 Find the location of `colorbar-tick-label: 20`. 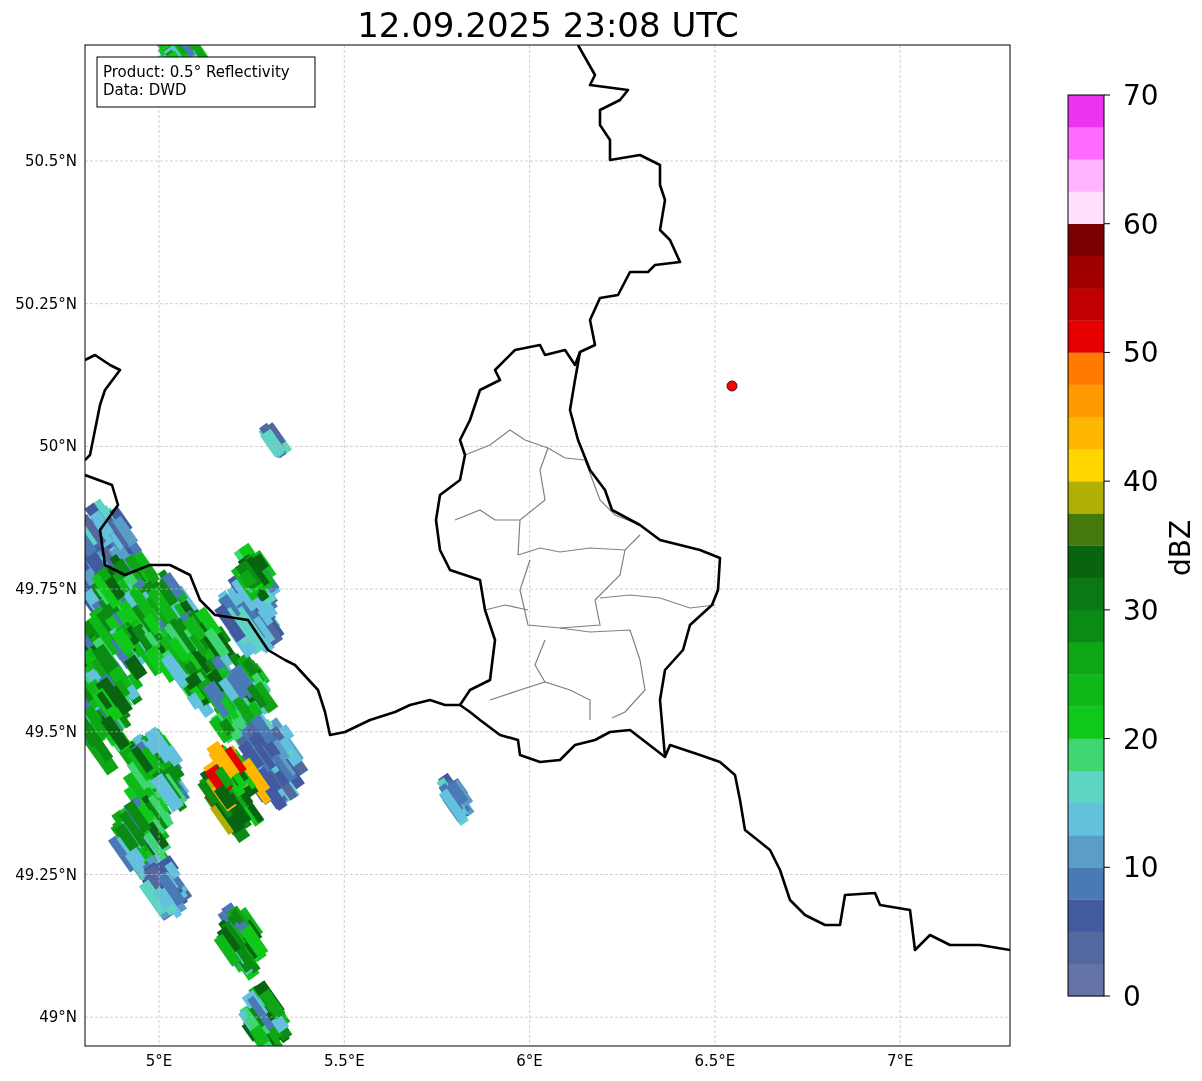

colorbar-tick-label: 20 is located at coordinates (1141, 739).